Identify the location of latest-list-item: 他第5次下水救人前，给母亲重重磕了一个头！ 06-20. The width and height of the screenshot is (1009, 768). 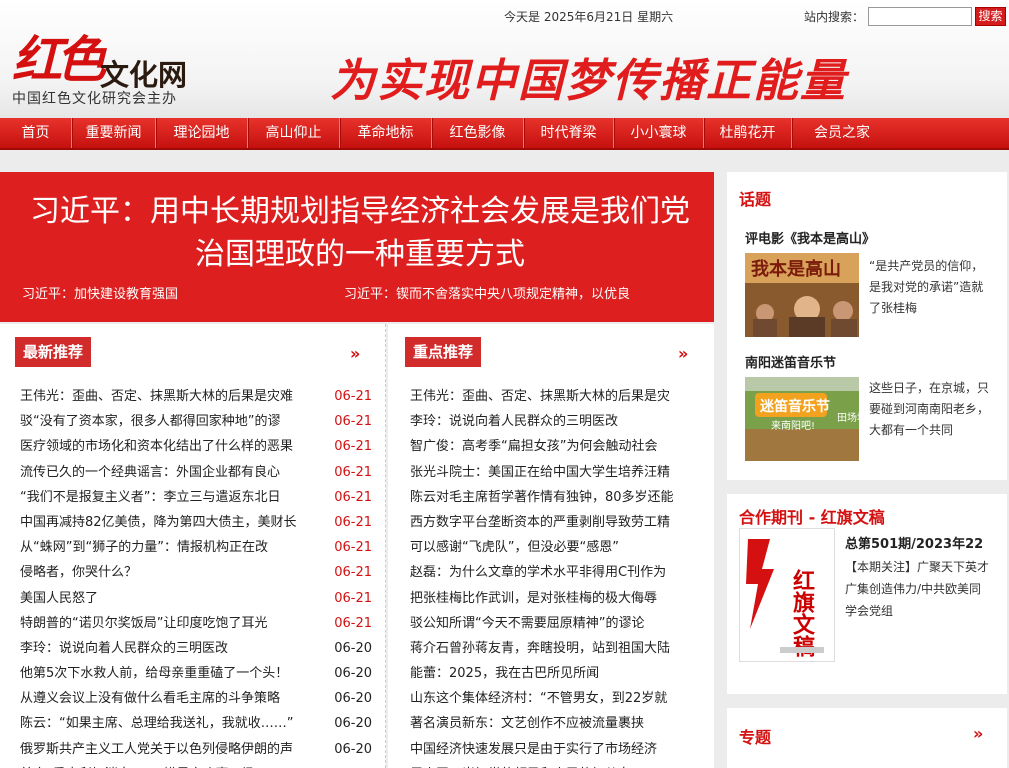
(196, 673).